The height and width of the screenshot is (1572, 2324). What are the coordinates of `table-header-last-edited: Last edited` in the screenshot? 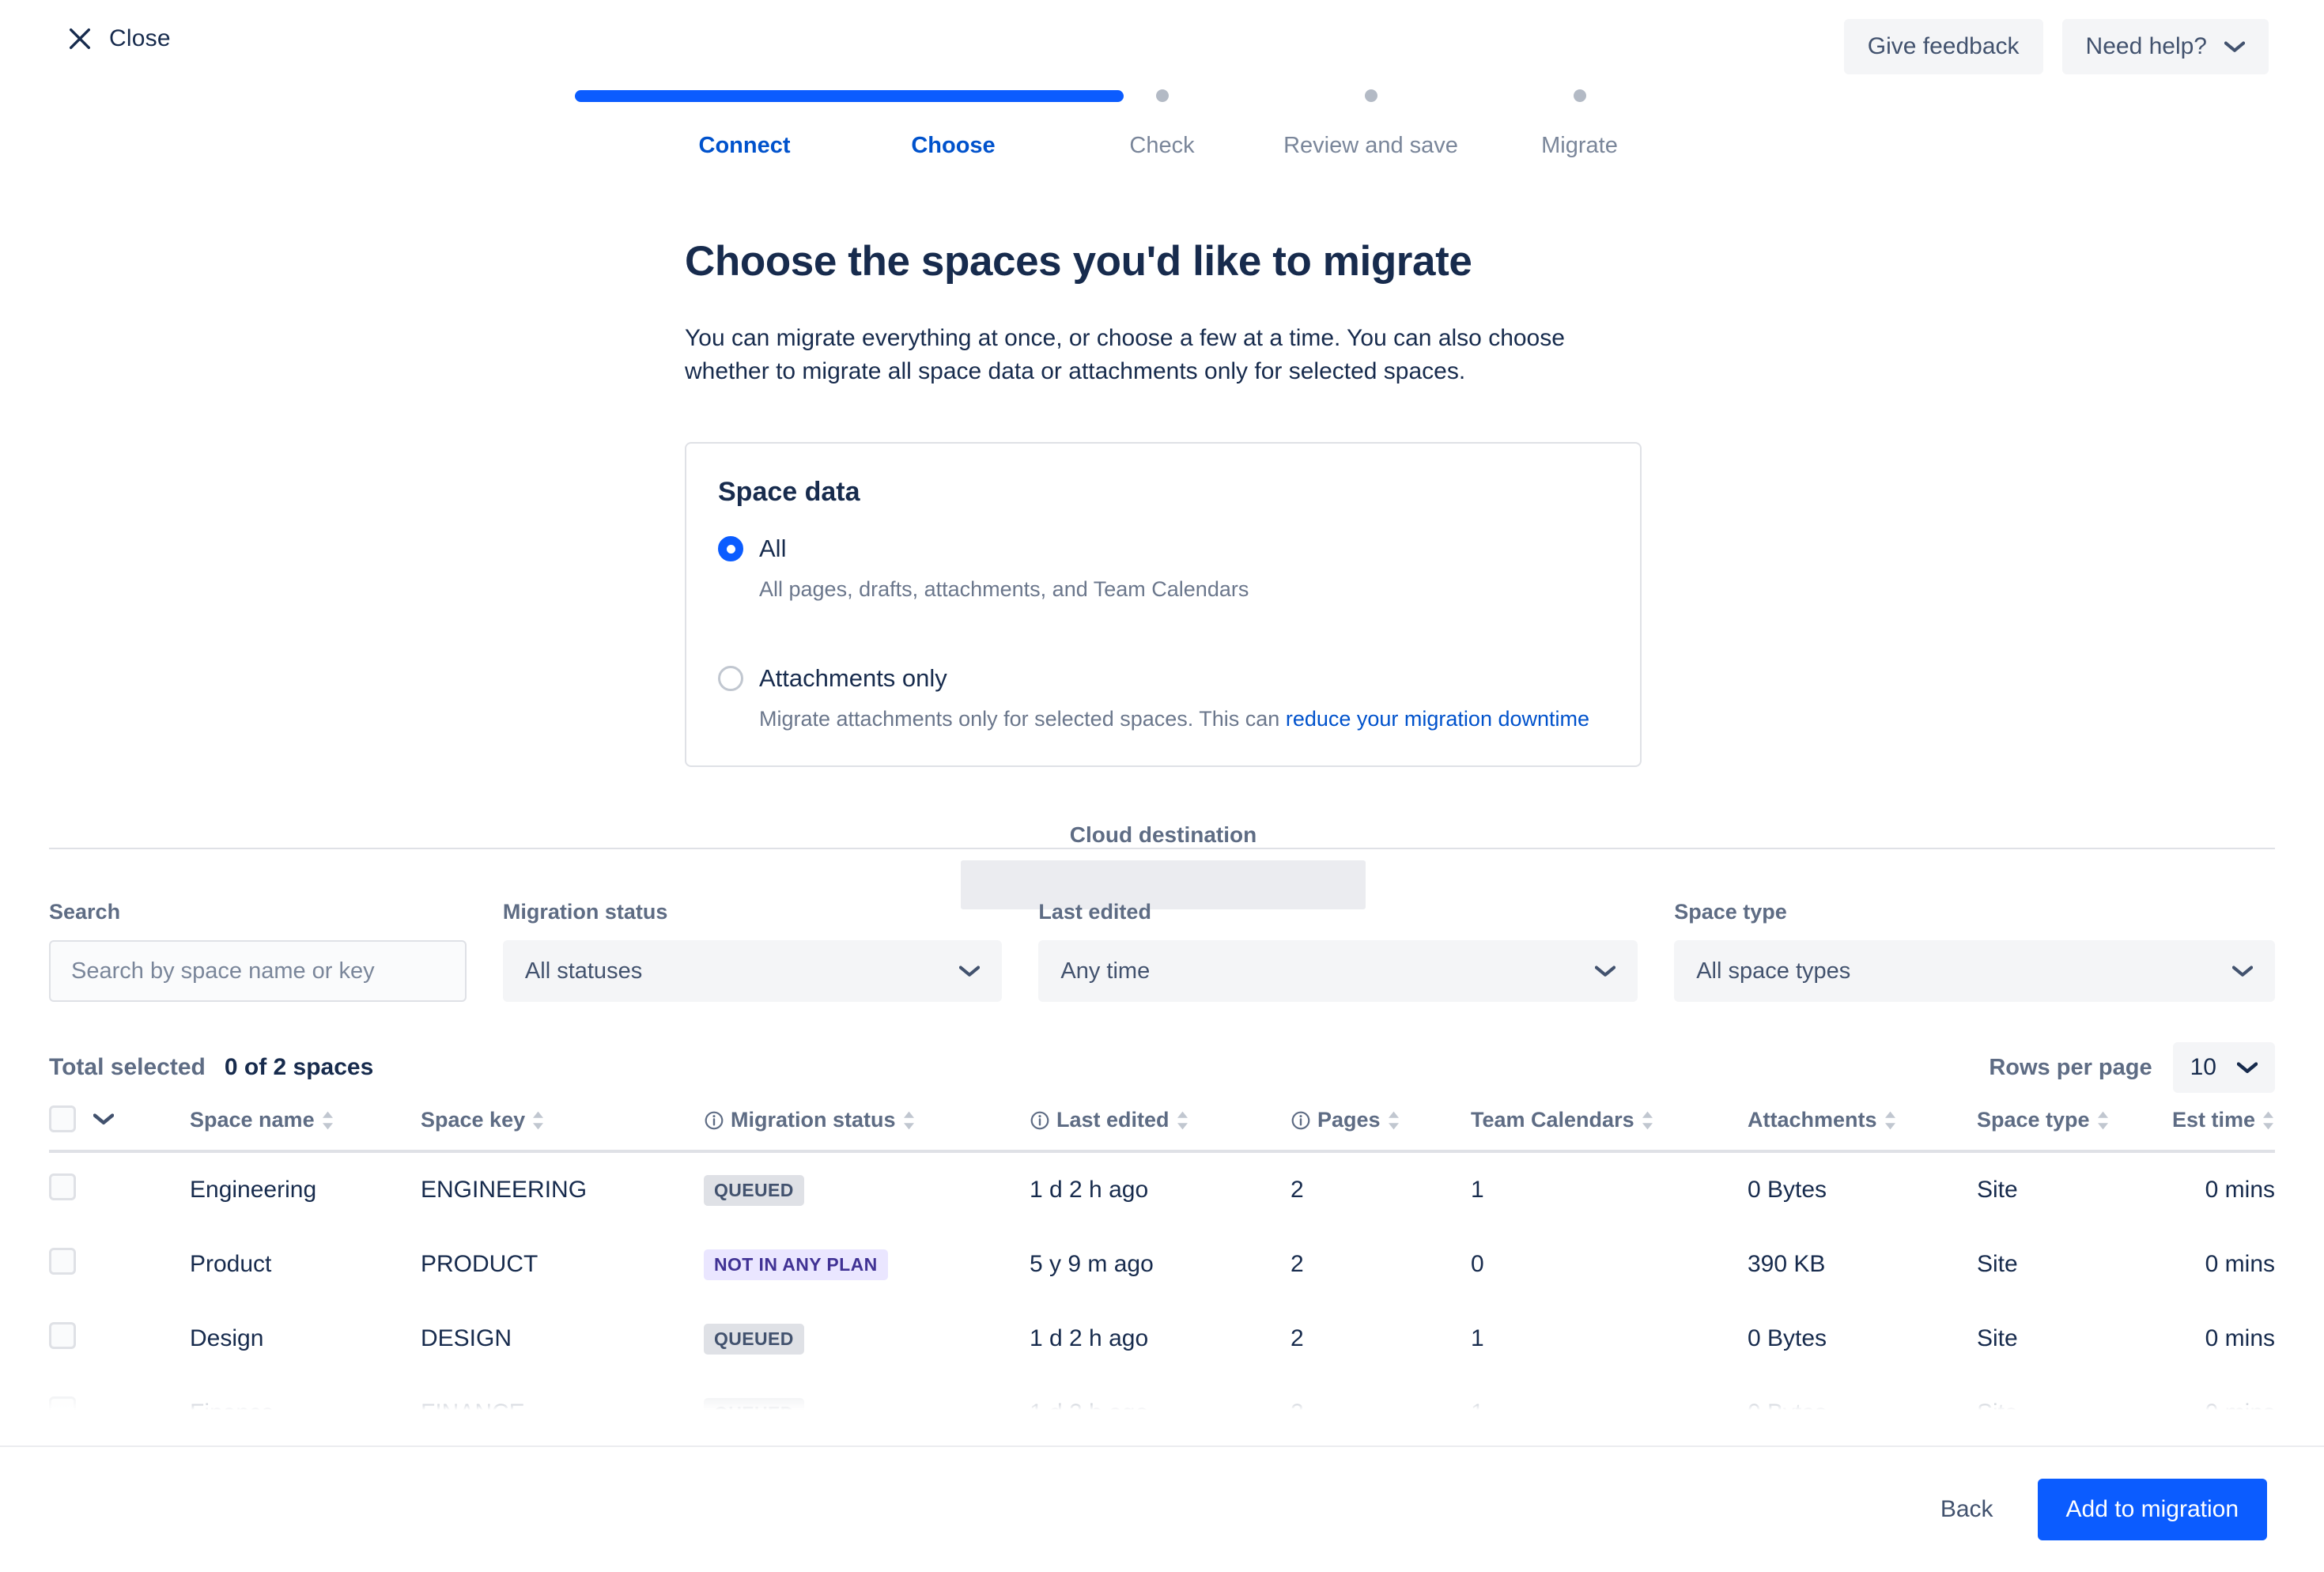 It's located at (1160, 1129).